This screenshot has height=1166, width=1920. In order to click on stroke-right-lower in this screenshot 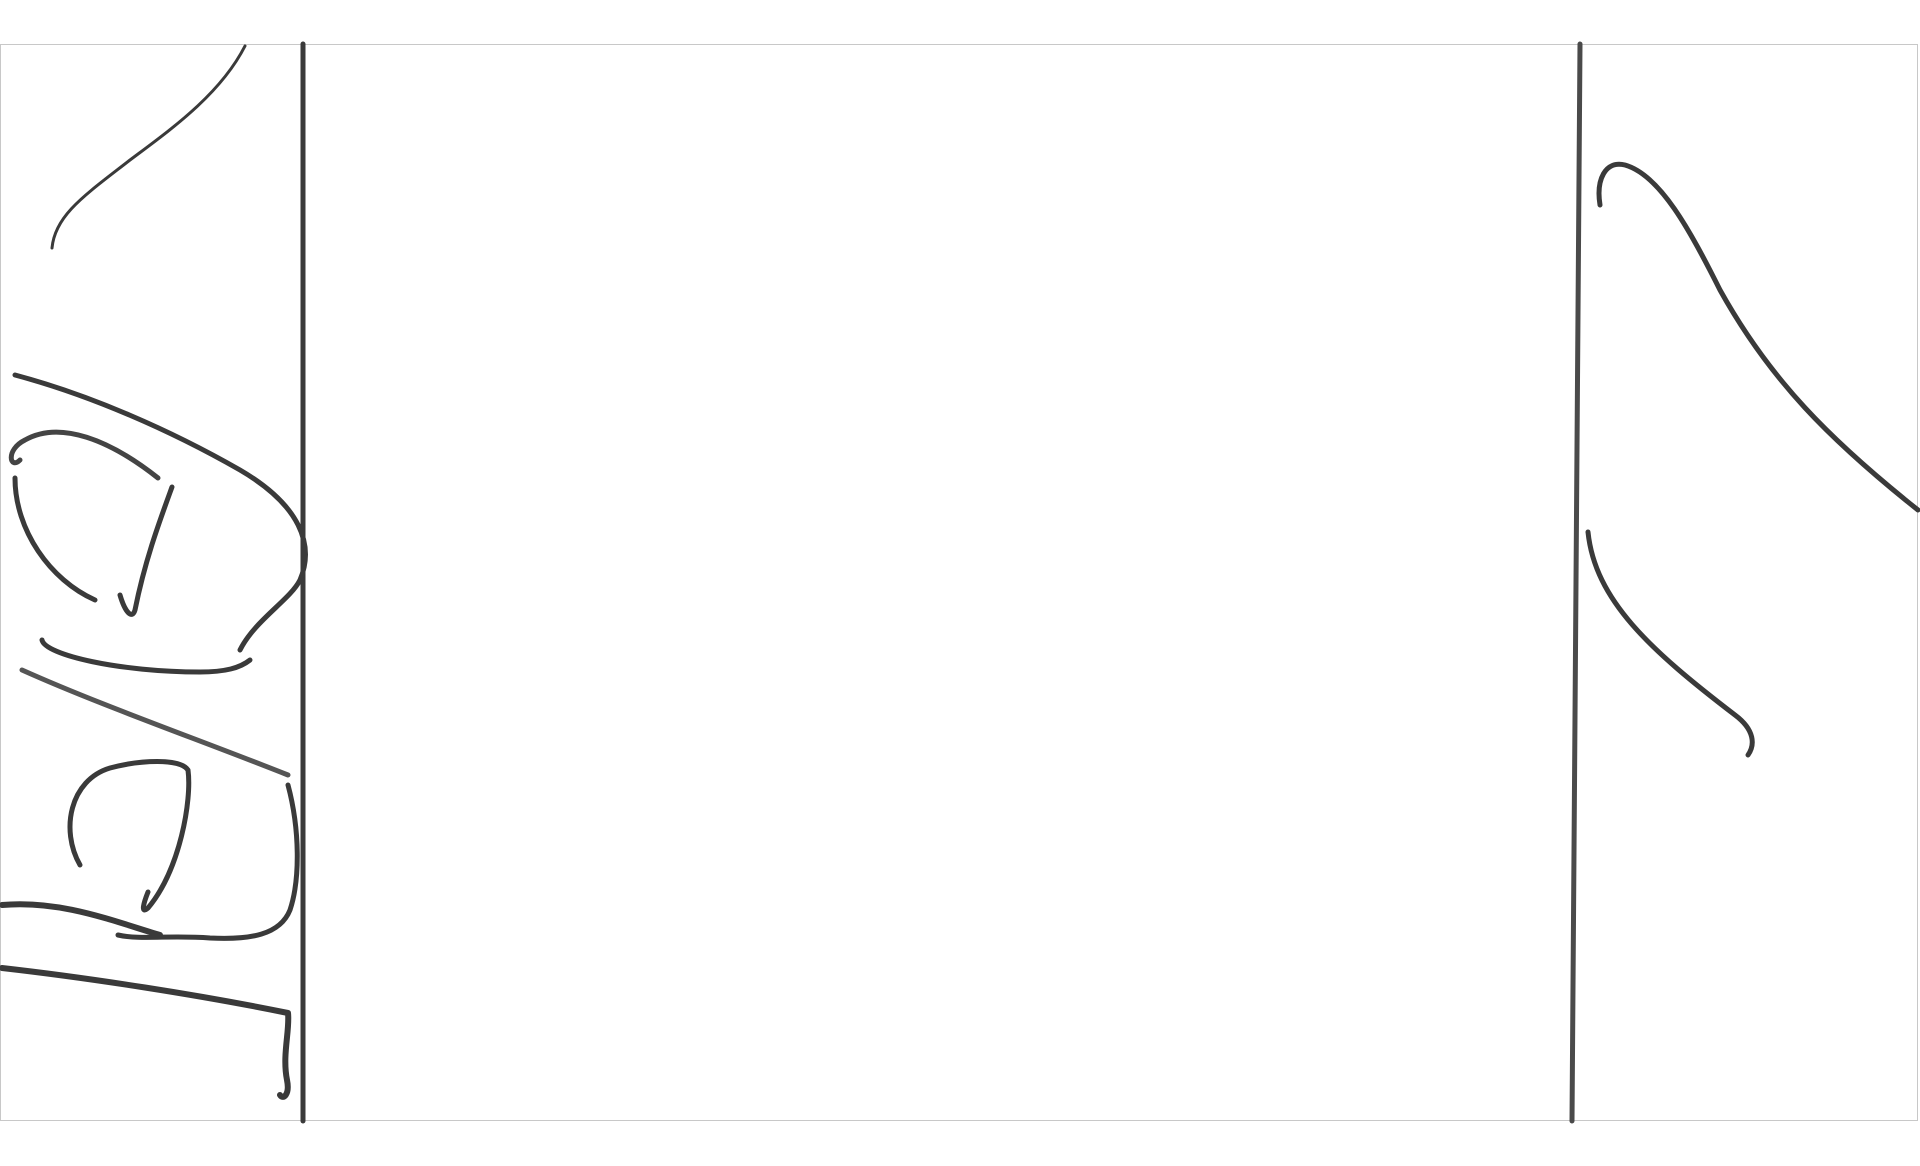, I will do `click(1670, 643)`.